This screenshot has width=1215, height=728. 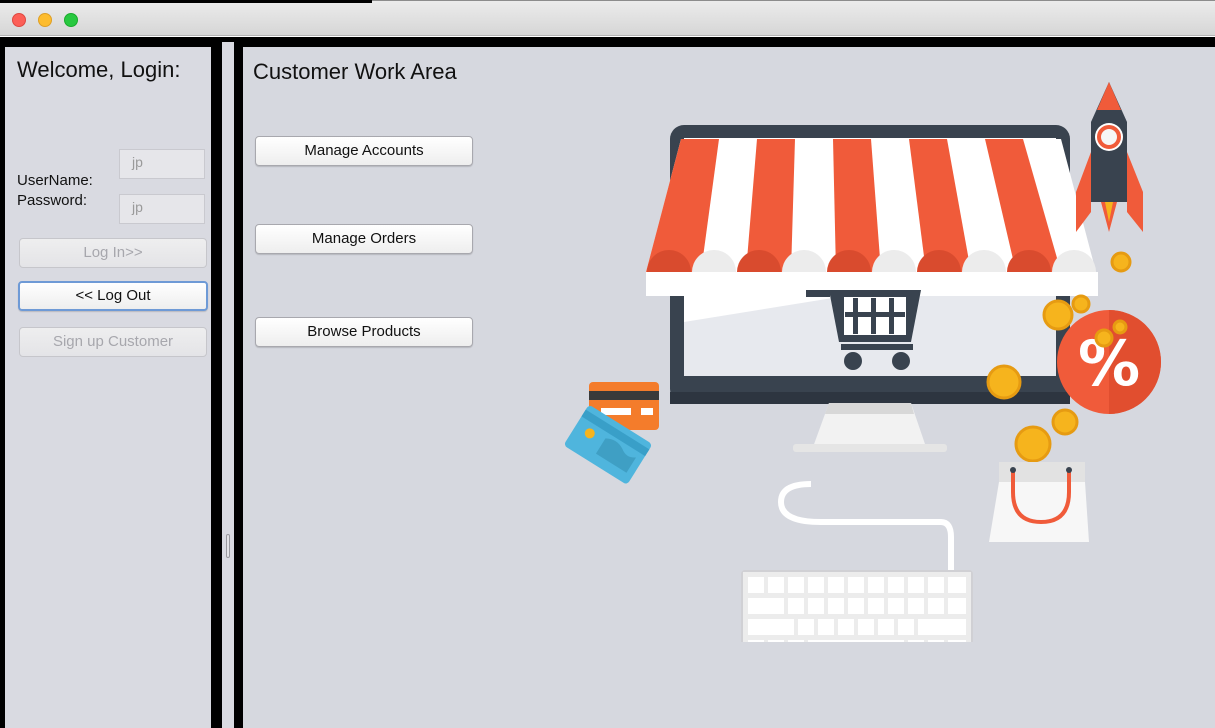 What do you see at coordinates (1039, 502) in the screenshot?
I see `shopping-bag-icon` at bounding box center [1039, 502].